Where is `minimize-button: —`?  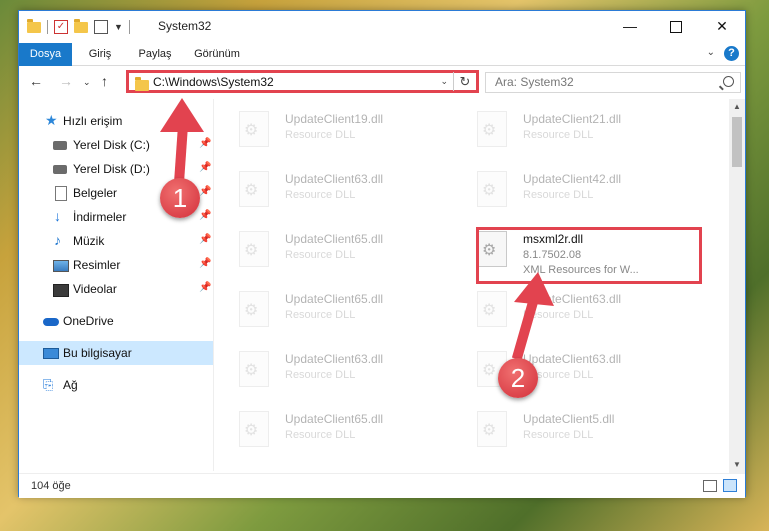 minimize-button: — is located at coordinates (630, 26).